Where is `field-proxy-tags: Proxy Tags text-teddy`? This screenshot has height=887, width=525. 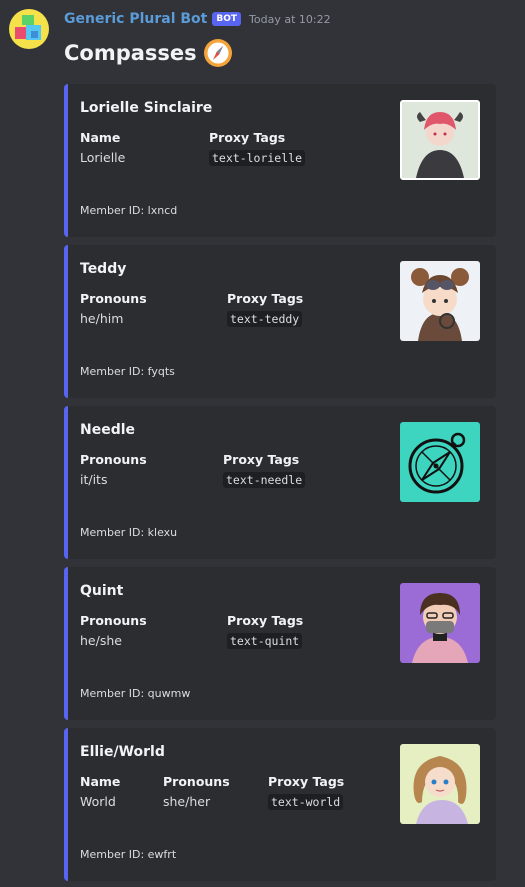
field-proxy-tags: Proxy Tags text-teddy is located at coordinates (265, 309).